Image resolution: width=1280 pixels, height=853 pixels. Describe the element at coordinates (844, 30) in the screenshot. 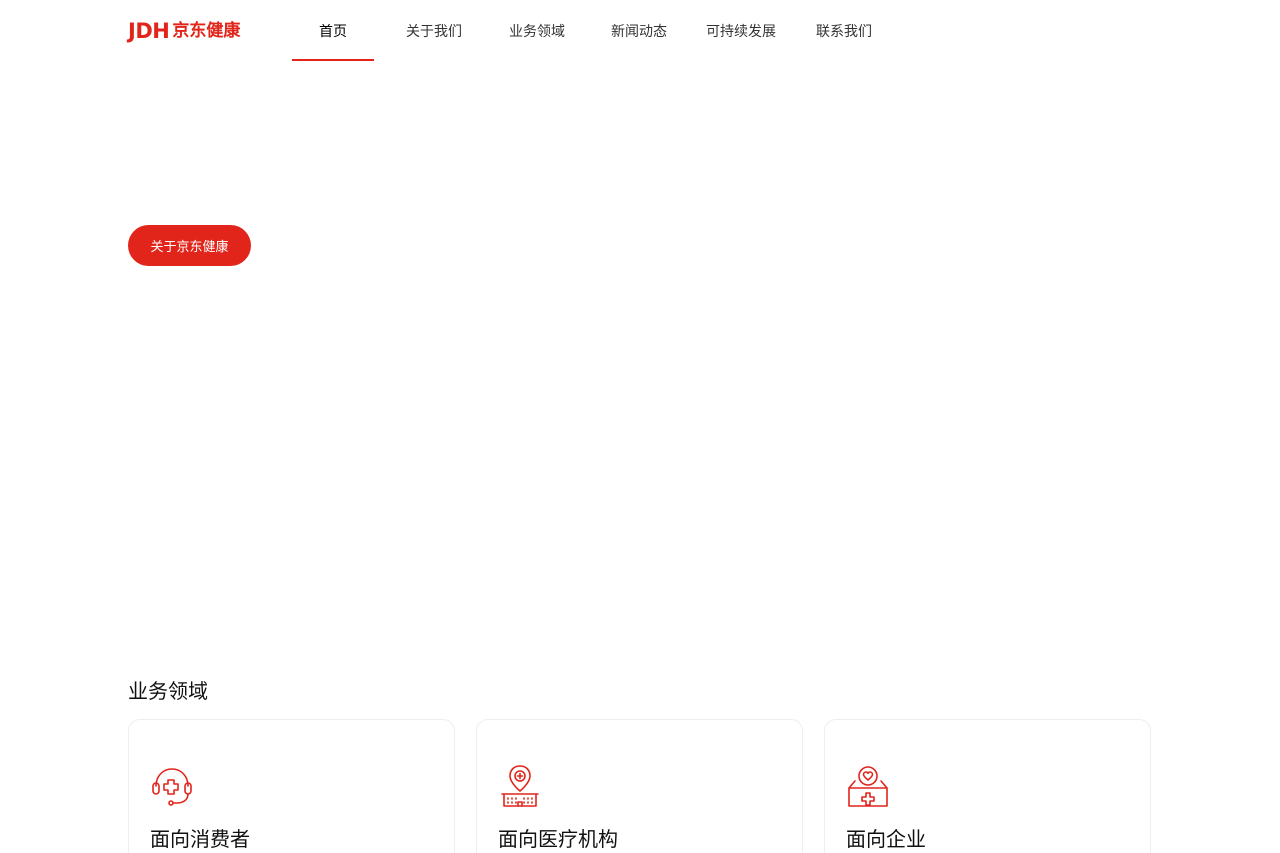

I see `nav-contact: 联系我们` at that location.